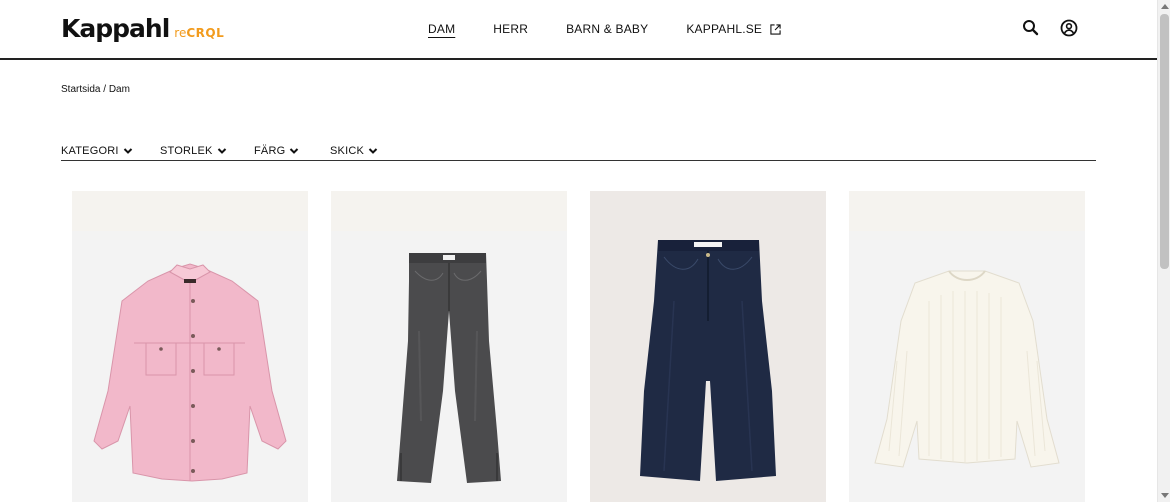  What do you see at coordinates (775, 29) in the screenshot?
I see `external-link-icon` at bounding box center [775, 29].